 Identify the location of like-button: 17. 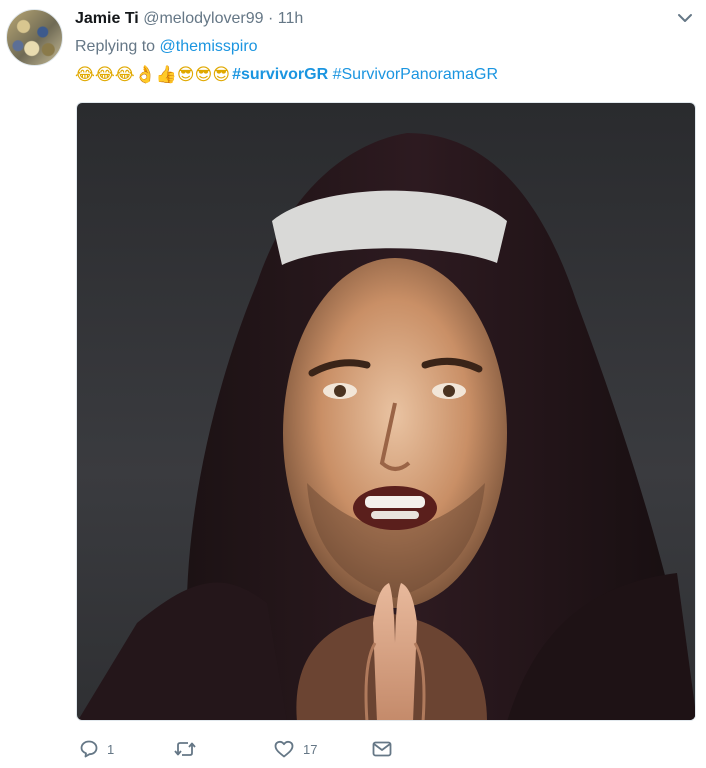
(295, 749).